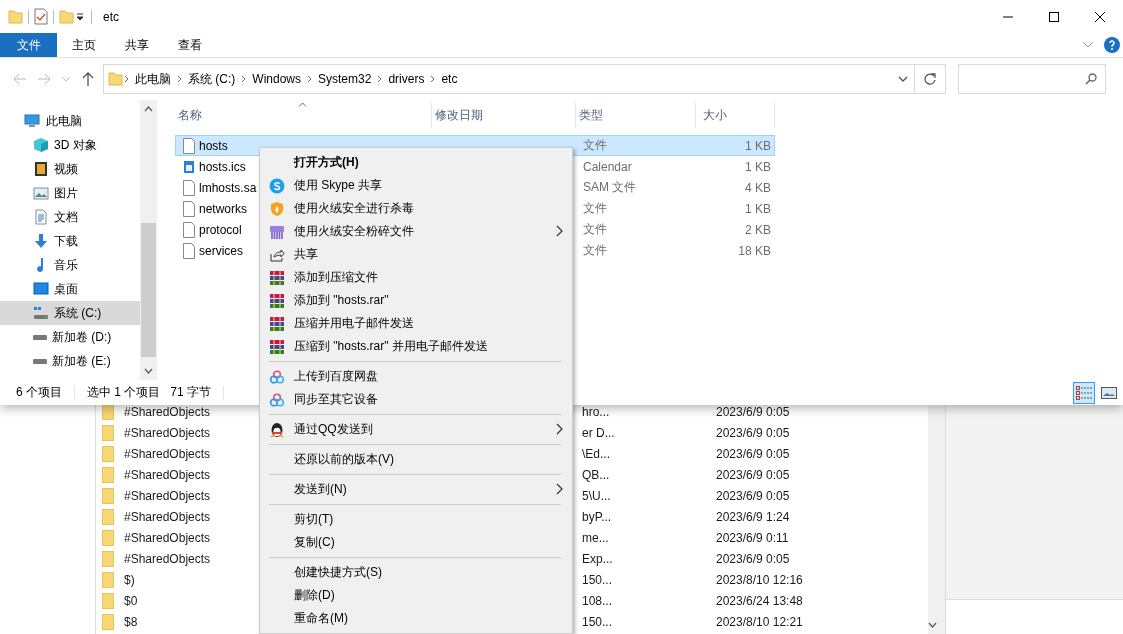  I want to click on selection-size: 71 字节, so click(191, 392).